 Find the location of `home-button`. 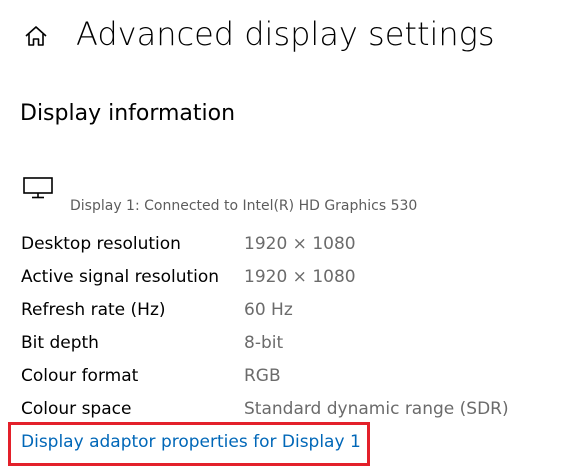

home-button is located at coordinates (36, 36).